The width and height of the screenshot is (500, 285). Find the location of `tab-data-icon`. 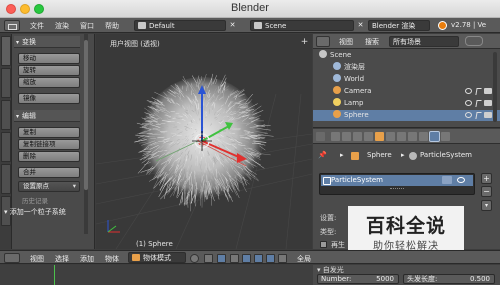

tab-data-icon is located at coordinates (412, 136).